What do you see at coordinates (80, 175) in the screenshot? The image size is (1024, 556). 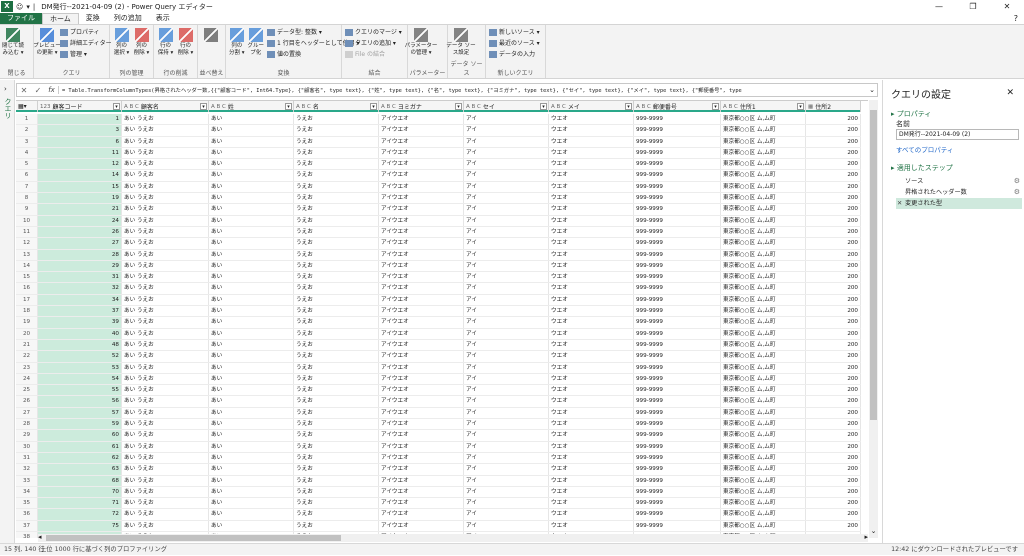 I see `cell-customer-code: 14` at bounding box center [80, 175].